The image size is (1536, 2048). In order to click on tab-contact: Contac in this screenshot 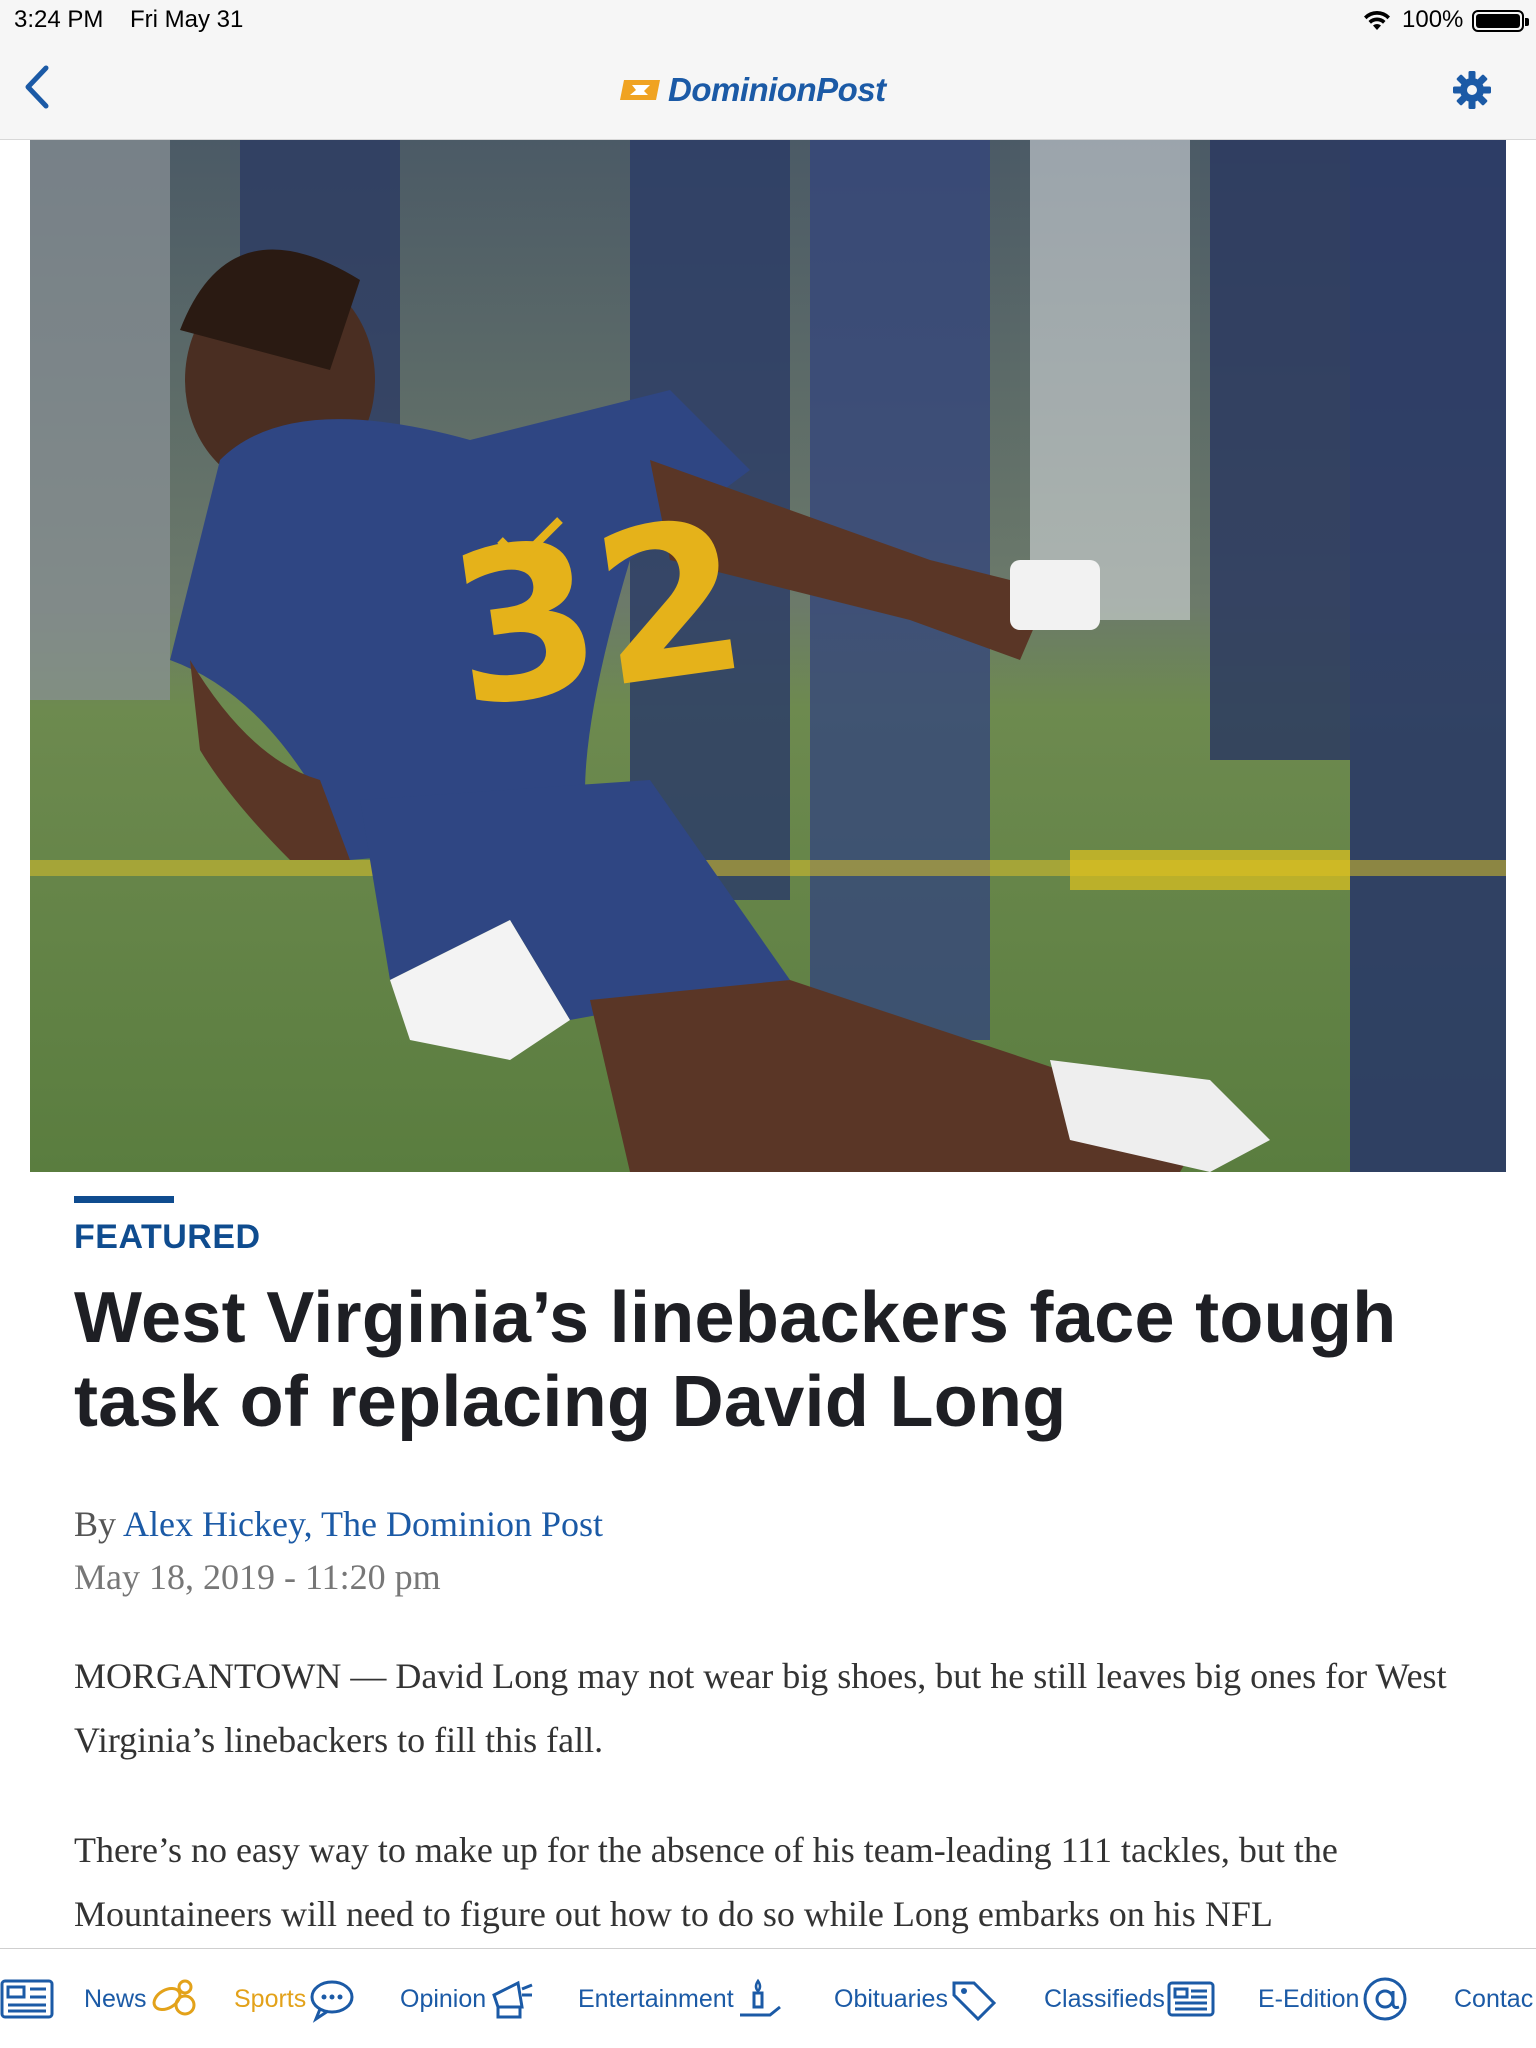, I will do `click(1493, 1998)`.